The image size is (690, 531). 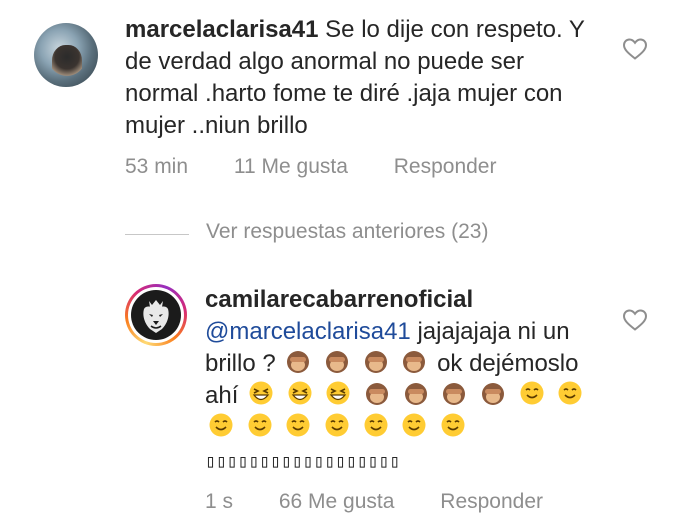 I want to click on replies-divider, so click(x=157, y=234).